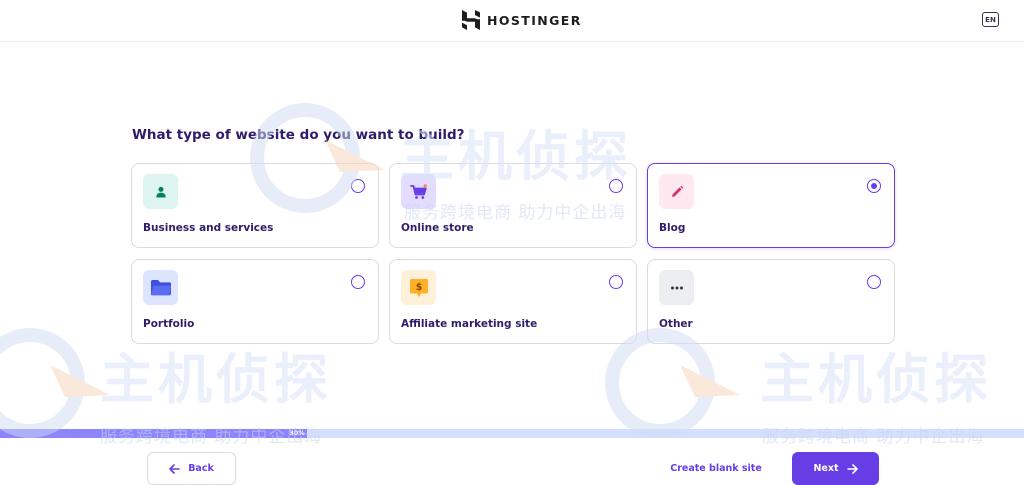 This screenshot has width=1024, height=485. Describe the element at coordinates (852, 468) in the screenshot. I see `arrow-right-icon` at that location.